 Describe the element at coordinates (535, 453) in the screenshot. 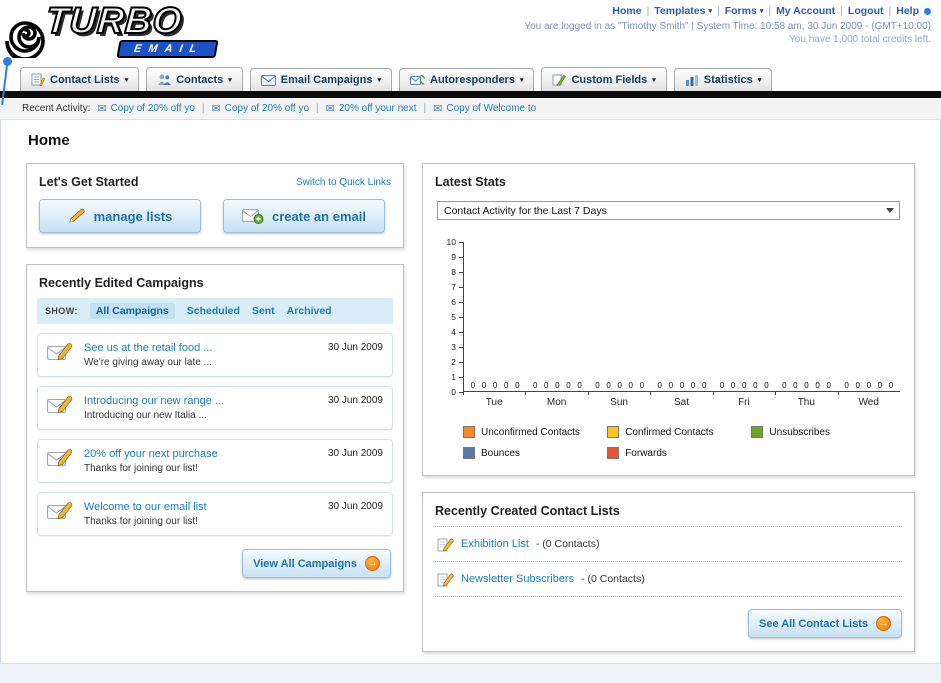

I see `legend-item: Bounces` at that location.